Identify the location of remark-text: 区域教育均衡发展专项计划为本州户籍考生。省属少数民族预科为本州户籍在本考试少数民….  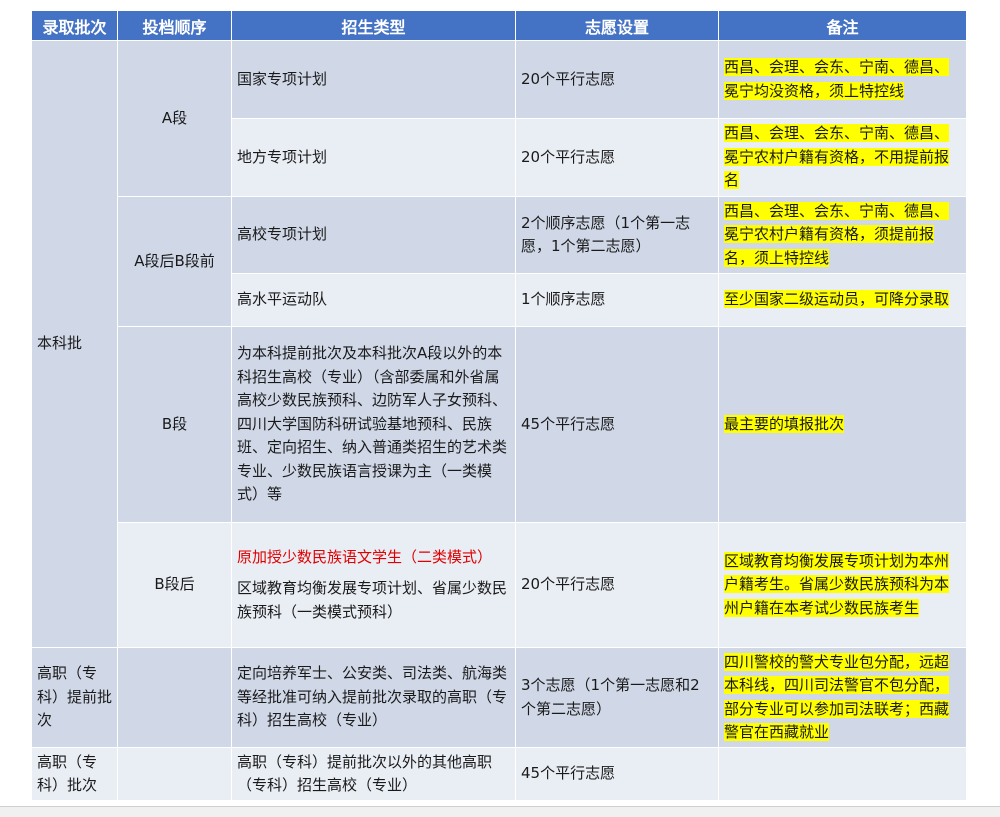
(837, 584).